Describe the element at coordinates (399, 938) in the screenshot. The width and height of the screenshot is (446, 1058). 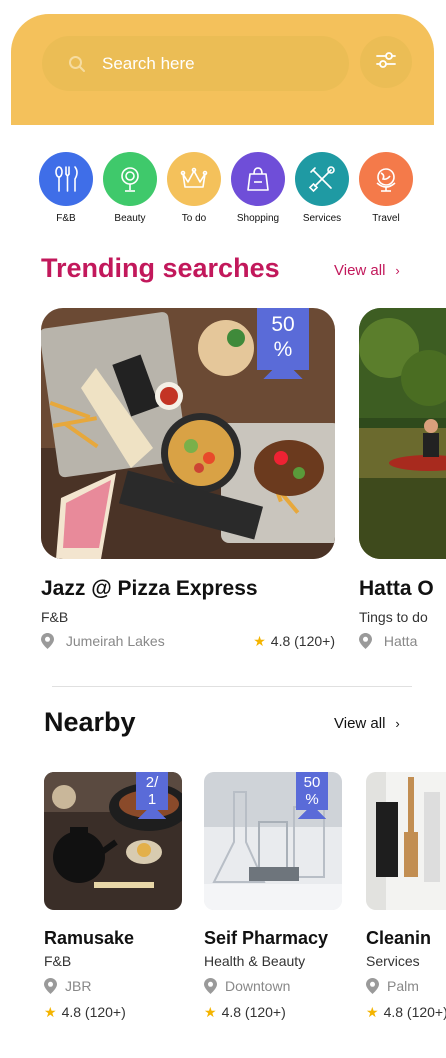
I see `place-name: Cleanin` at that location.